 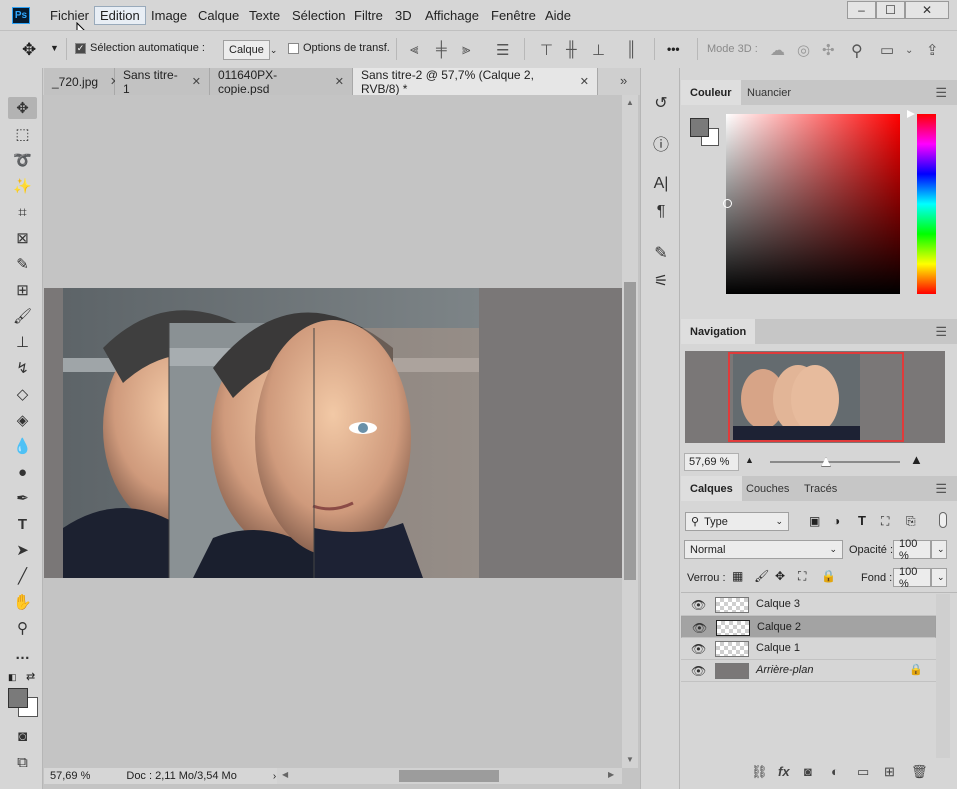 What do you see at coordinates (22, 264) in the screenshot?
I see `eyedropper-tool-icon: ✎` at bounding box center [22, 264].